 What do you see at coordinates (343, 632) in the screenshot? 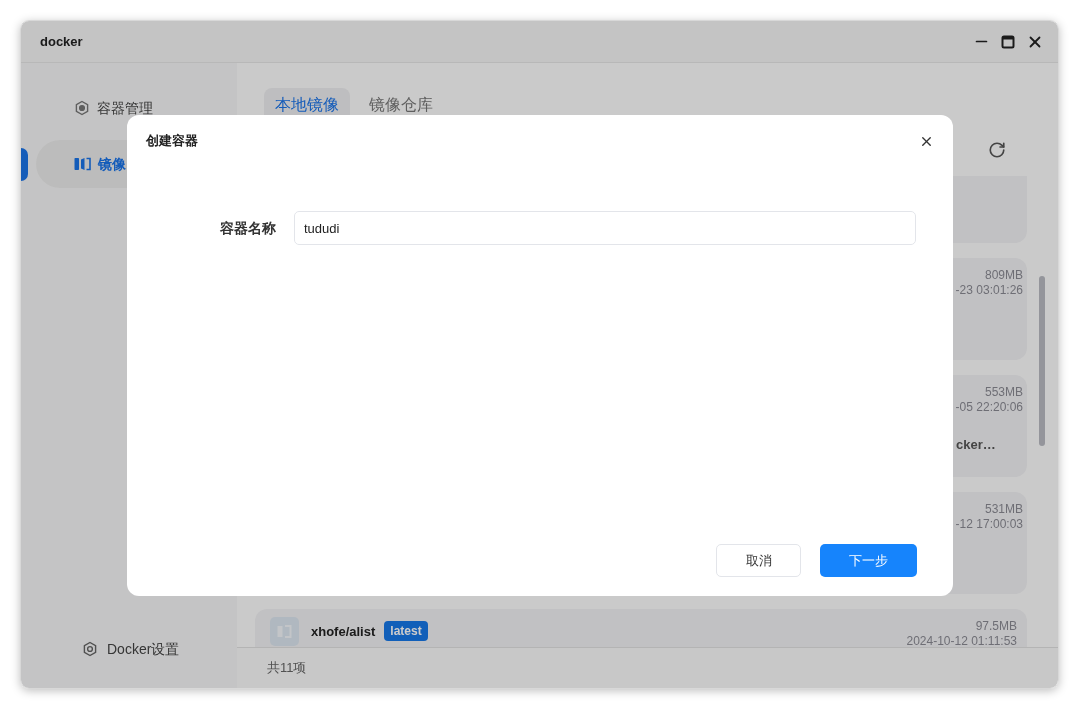
I see `image-name: xhofe/alist` at bounding box center [343, 632].